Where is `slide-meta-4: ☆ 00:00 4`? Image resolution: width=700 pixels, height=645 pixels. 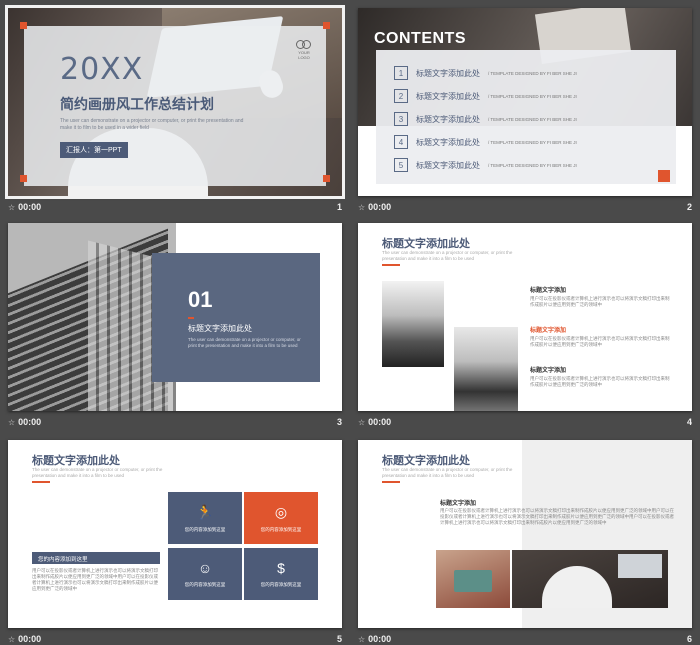 slide-meta-4: ☆ 00:00 4 is located at coordinates (525, 422).